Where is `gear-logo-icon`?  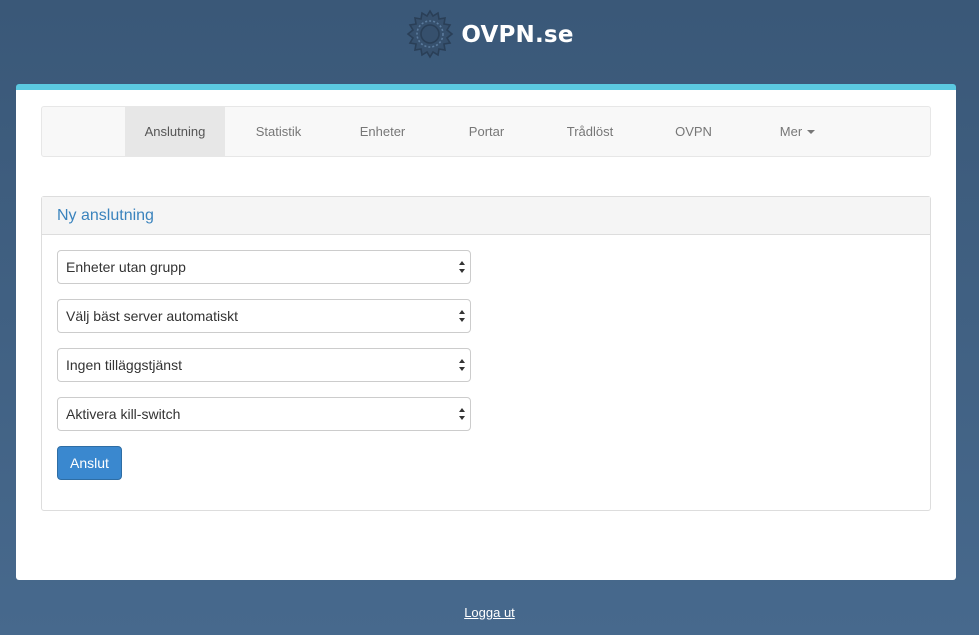
gear-logo-icon is located at coordinates (430, 34).